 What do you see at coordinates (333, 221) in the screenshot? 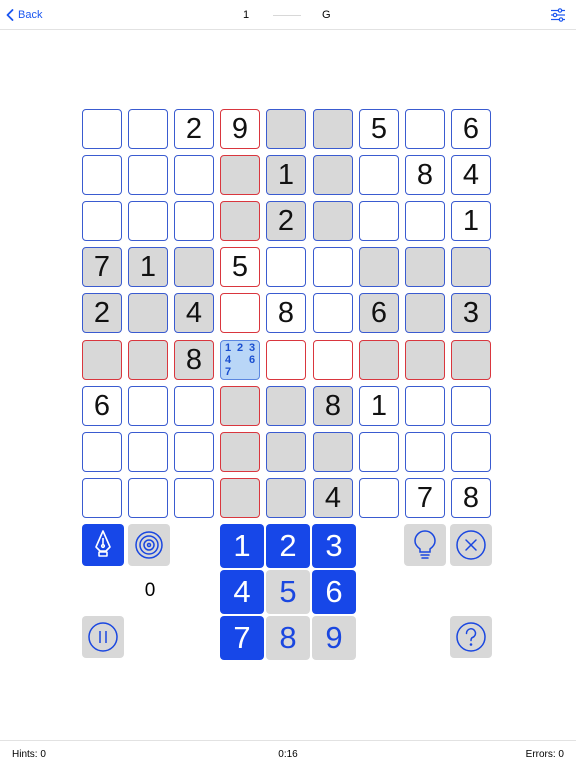
I see `cell-r3c6` at bounding box center [333, 221].